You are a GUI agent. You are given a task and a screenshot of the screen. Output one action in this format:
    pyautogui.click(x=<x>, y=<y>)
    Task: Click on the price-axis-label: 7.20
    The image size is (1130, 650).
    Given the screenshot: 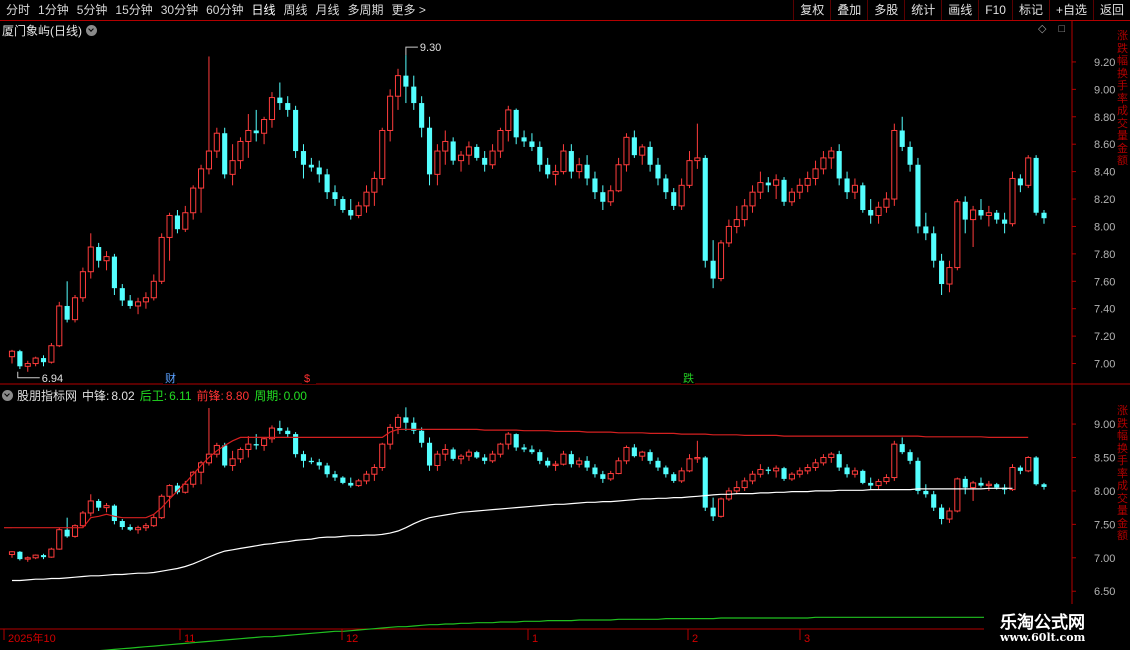 What is the action you would take?
    pyautogui.click(x=1104, y=337)
    